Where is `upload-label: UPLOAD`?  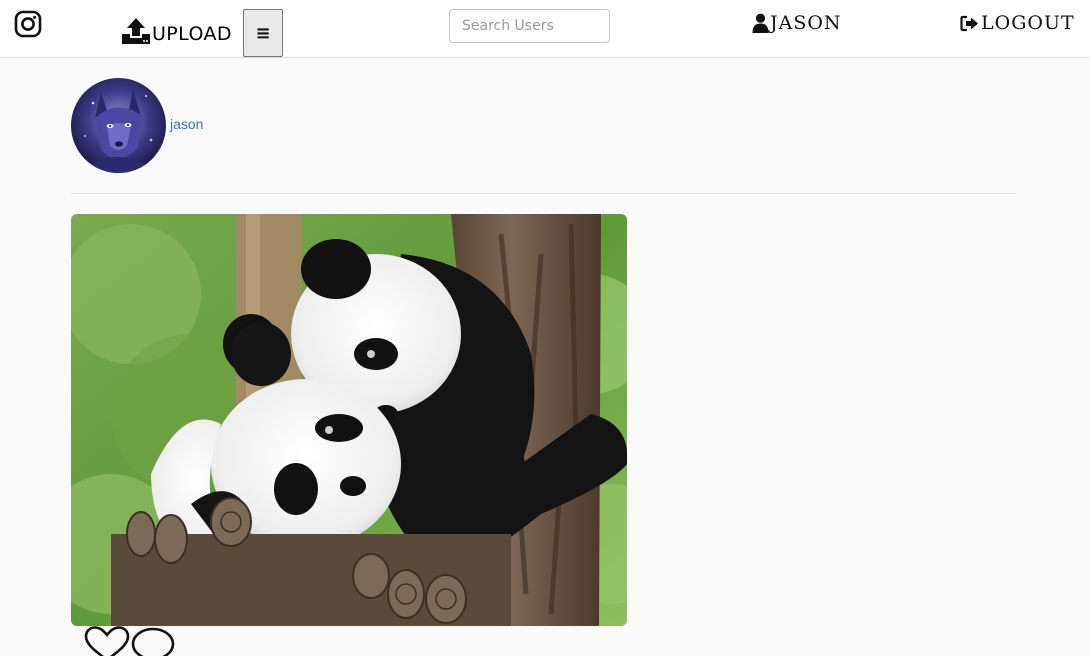 upload-label: UPLOAD is located at coordinates (192, 34).